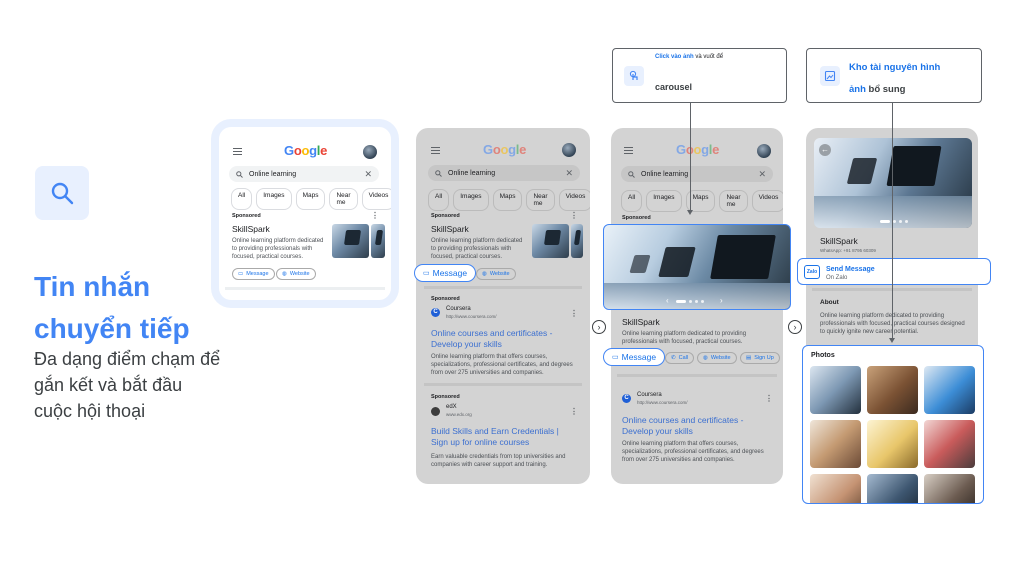  What do you see at coordinates (848, 250) in the screenshot?
I see `detail-phone: WhatsApp: +91 8795 60309` at bounding box center [848, 250].